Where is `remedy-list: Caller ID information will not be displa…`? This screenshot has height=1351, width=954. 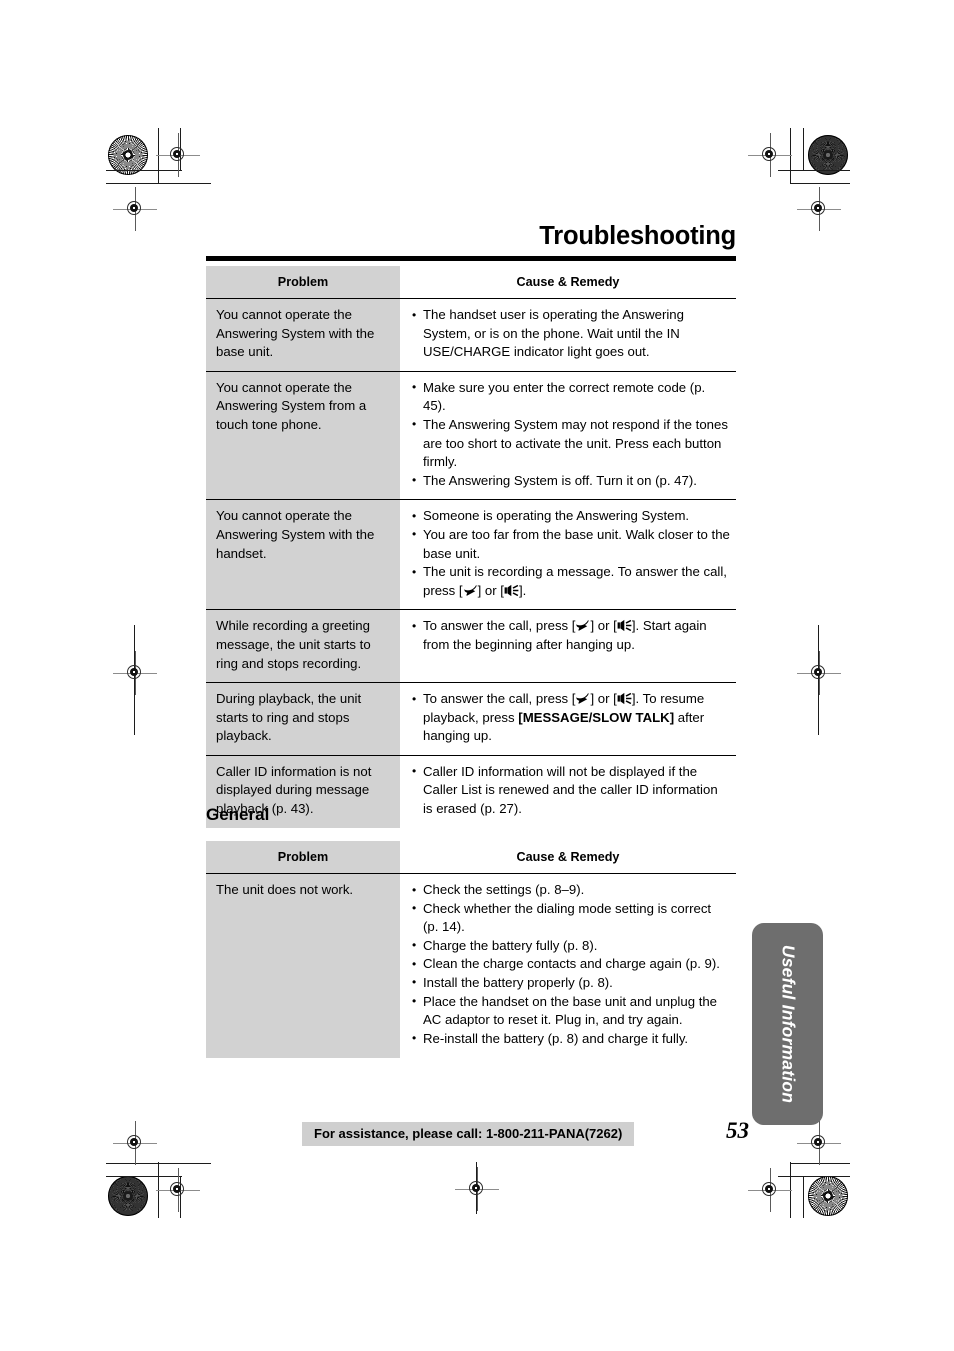
remedy-list: Caller ID information will not be displa… is located at coordinates (571, 790).